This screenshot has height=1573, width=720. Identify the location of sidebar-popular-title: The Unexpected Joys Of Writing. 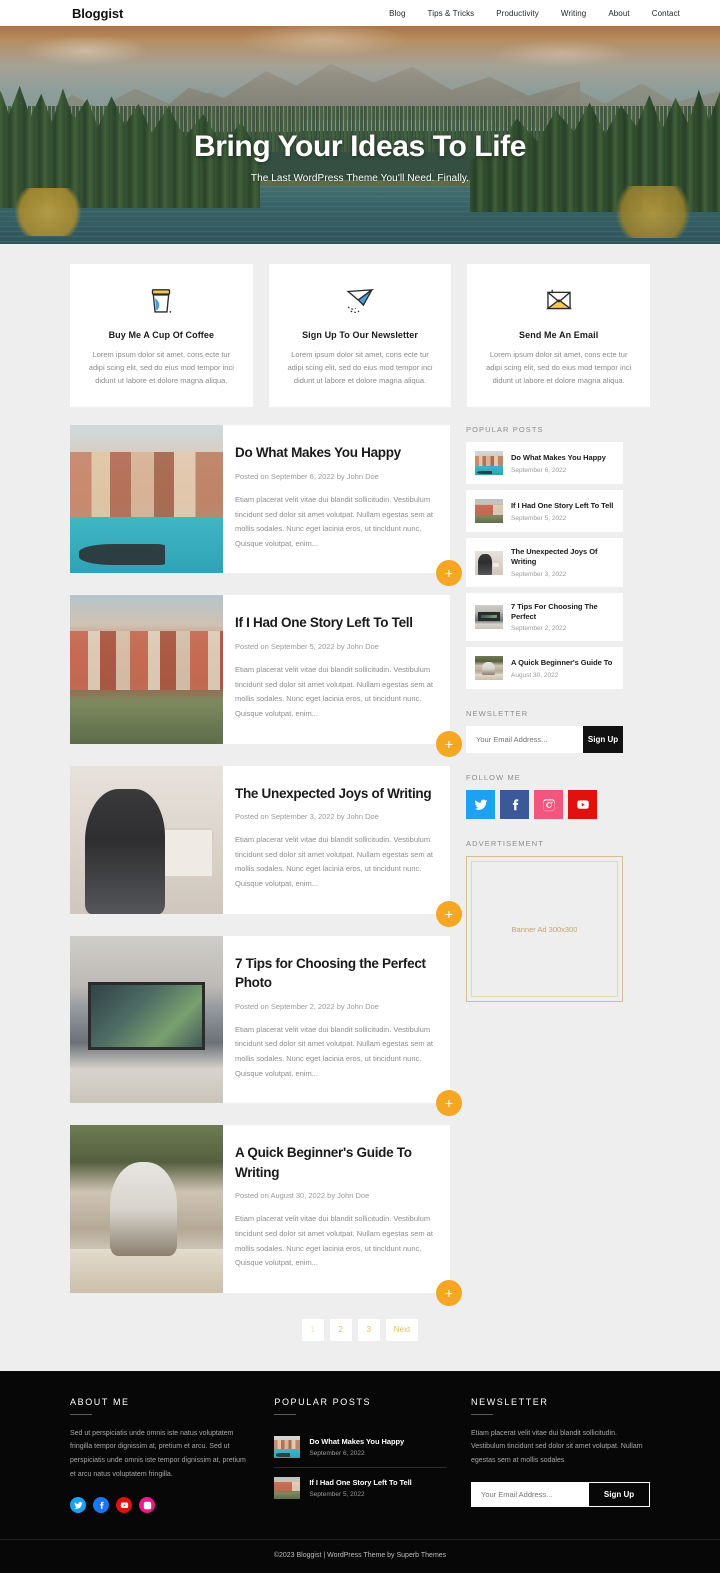
(562, 557).